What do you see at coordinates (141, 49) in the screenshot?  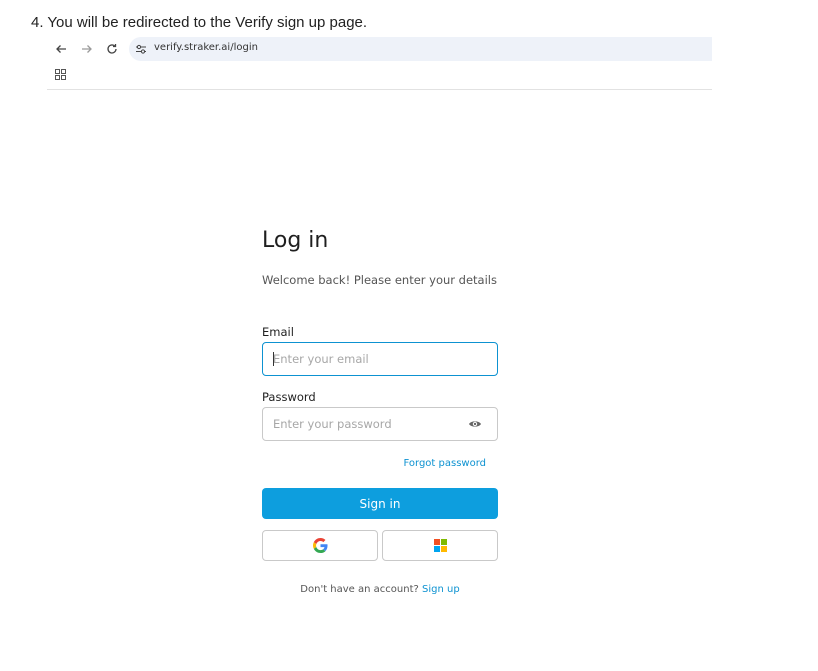 I see `site-info-icon` at bounding box center [141, 49].